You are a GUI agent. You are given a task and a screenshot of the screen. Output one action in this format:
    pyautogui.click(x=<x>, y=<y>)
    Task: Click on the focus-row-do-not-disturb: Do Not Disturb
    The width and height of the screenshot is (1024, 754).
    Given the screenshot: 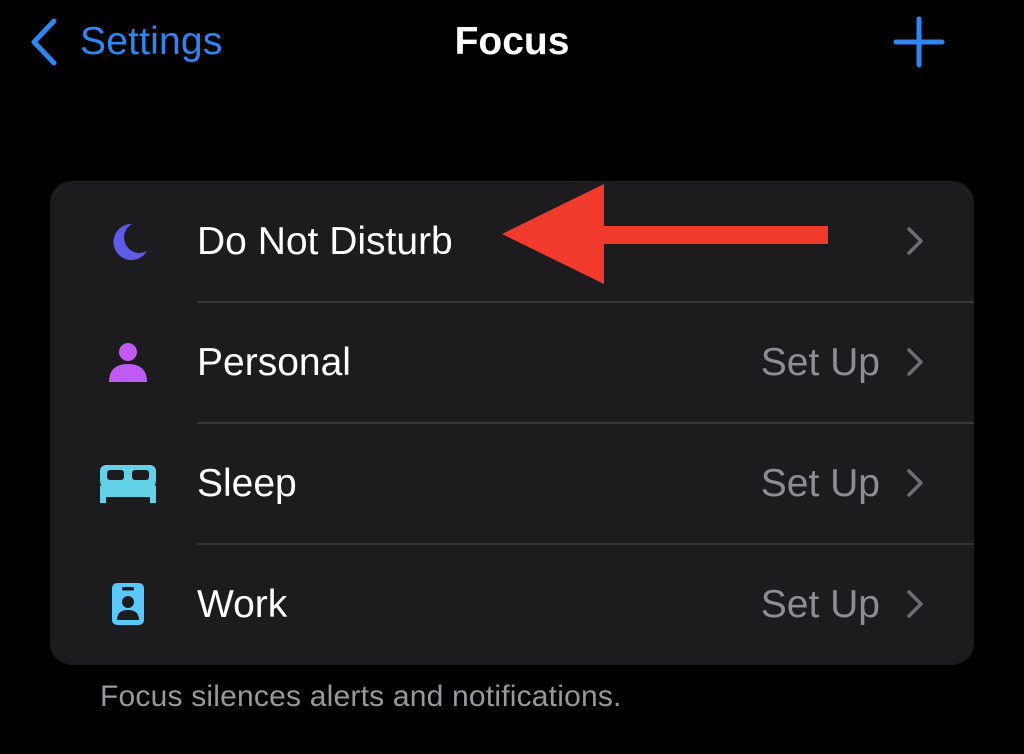 What is the action you would take?
    pyautogui.click(x=512, y=241)
    